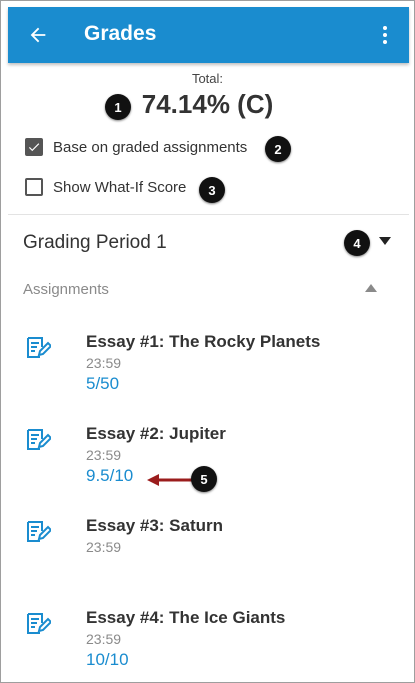 This screenshot has height=683, width=415. What do you see at coordinates (207, 549) in the screenshot?
I see `assignment-row: Essay #3: Saturn 23:59` at bounding box center [207, 549].